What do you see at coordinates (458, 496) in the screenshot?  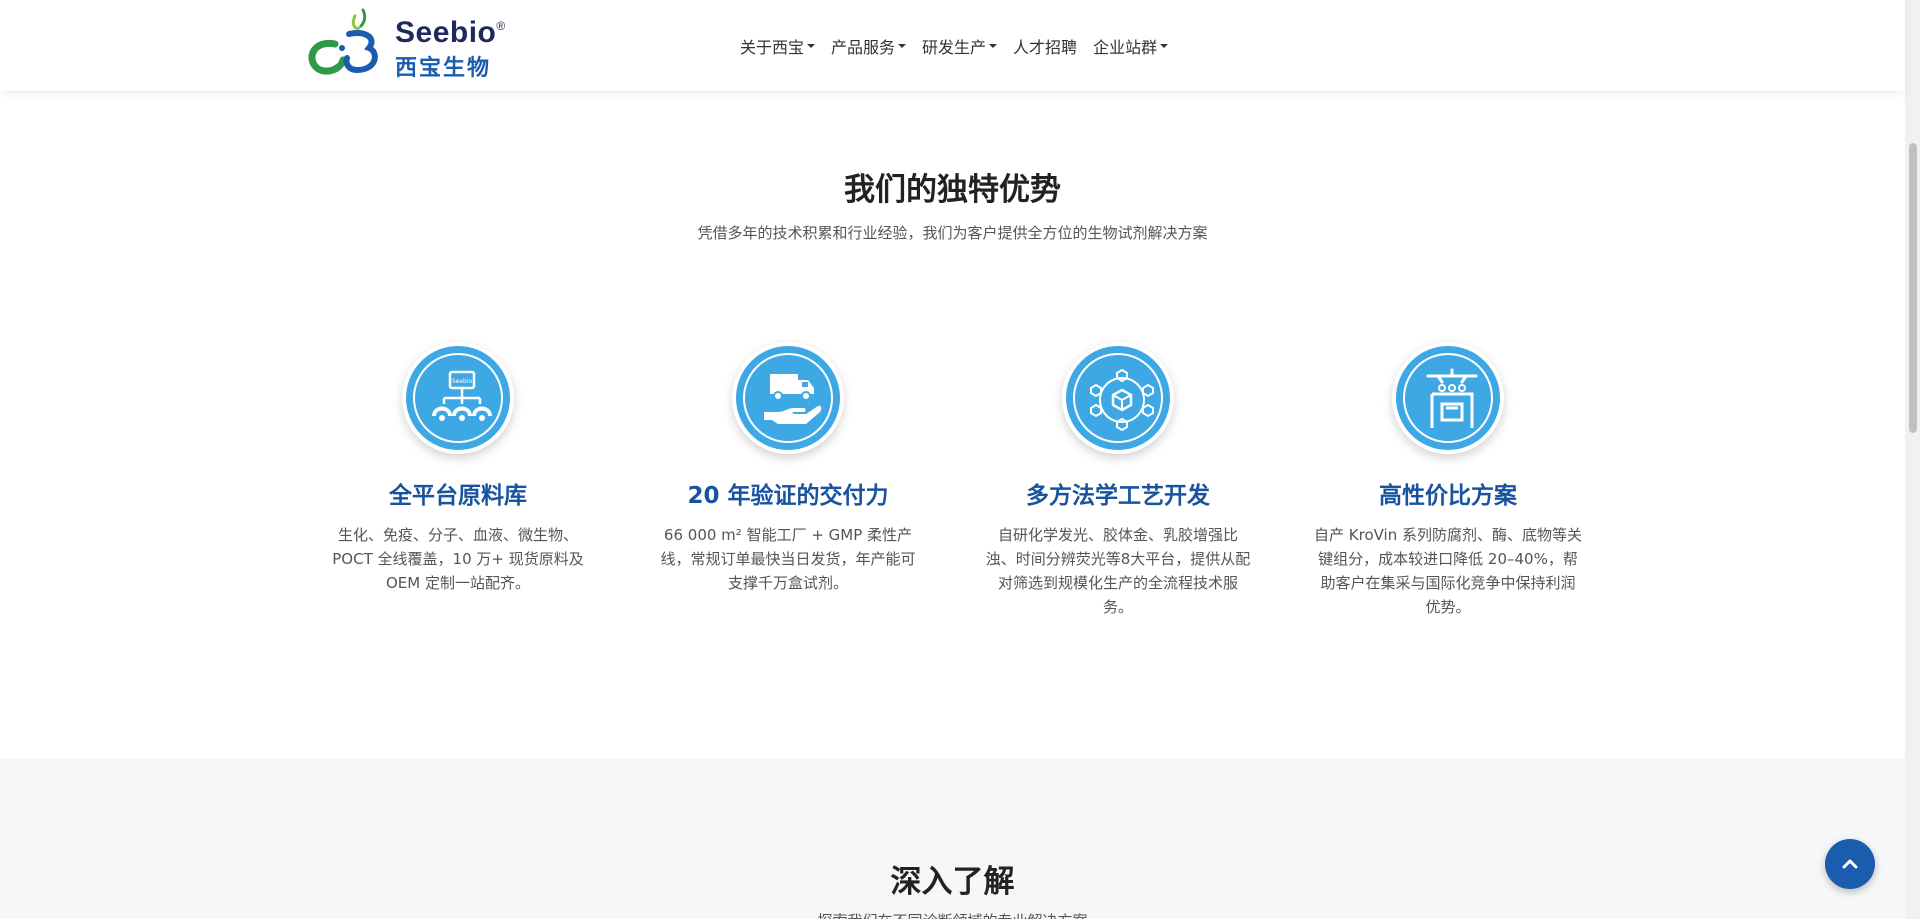 I see `feature-title: 全平台原料库` at bounding box center [458, 496].